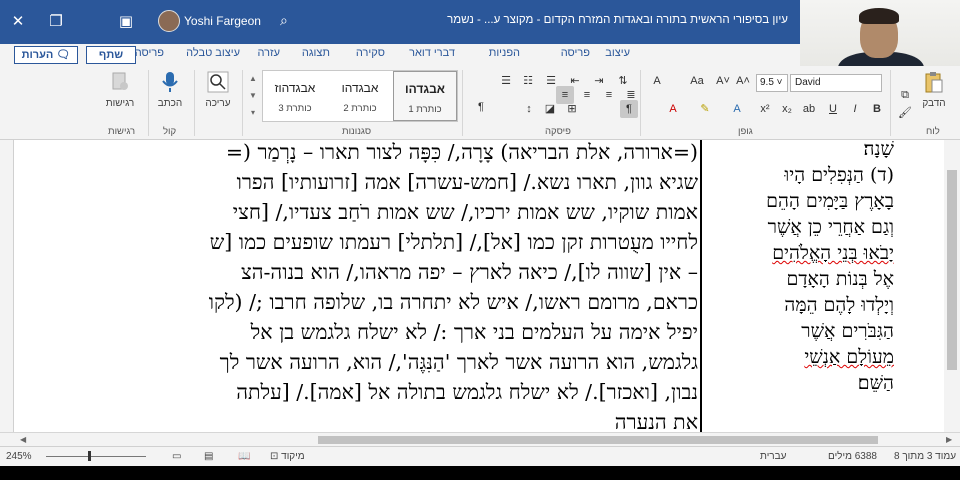 The height and width of the screenshot is (480, 960). I want to click on shrink-font-icon: A˅, so click(723, 81).